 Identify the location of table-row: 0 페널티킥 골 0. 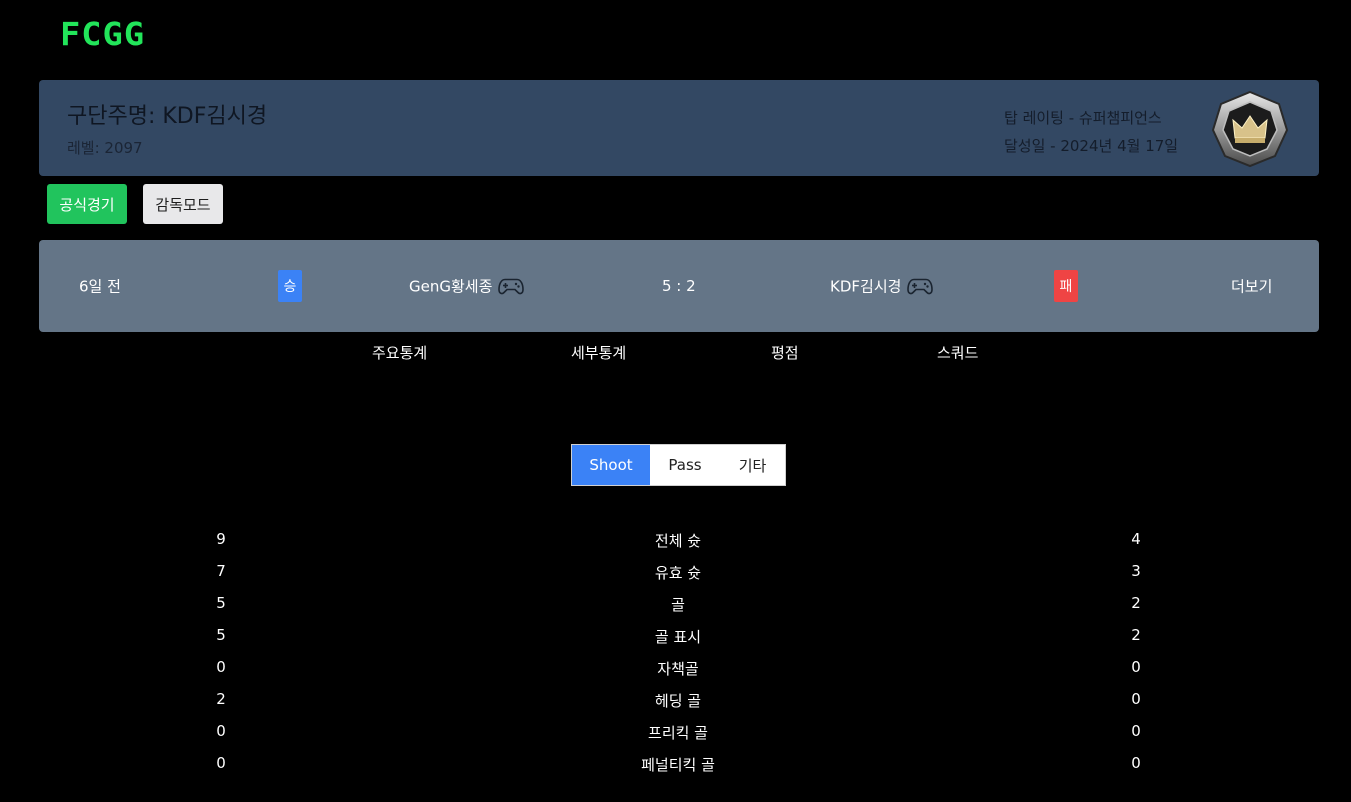
(675, 766).